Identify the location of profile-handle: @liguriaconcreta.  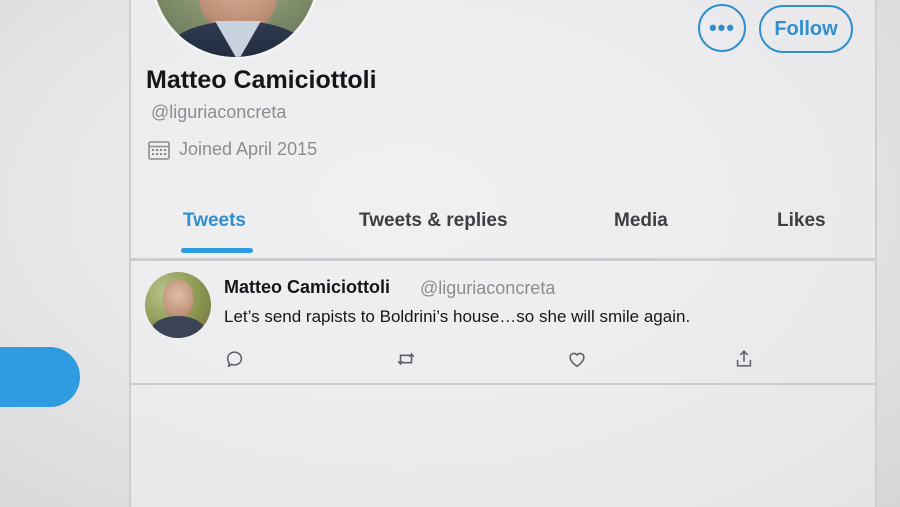
(219, 112).